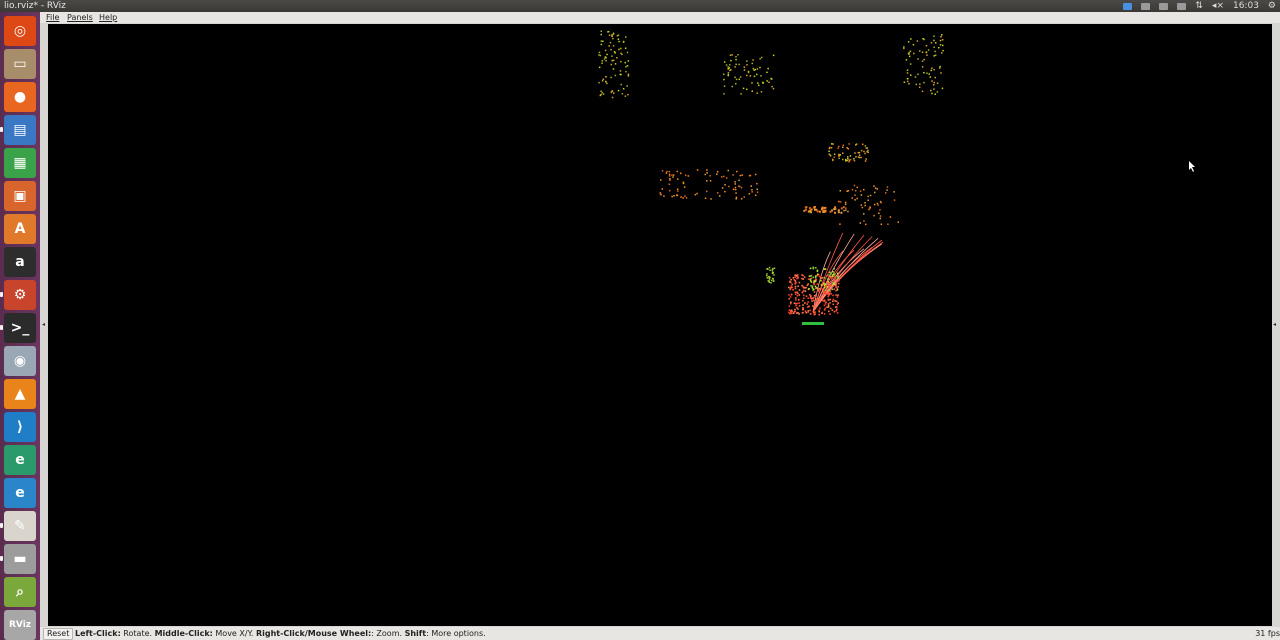 The image size is (1280, 640). I want to click on impress-icon: ▣, so click(20, 196).